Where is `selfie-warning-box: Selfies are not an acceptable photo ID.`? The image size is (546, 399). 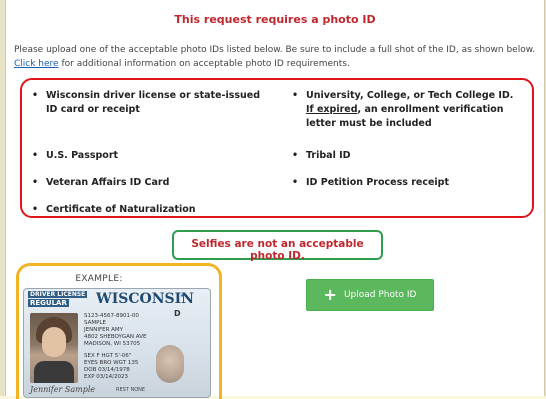
selfie-warning-box: Selfies are not an acceptable photo ID. is located at coordinates (277, 246).